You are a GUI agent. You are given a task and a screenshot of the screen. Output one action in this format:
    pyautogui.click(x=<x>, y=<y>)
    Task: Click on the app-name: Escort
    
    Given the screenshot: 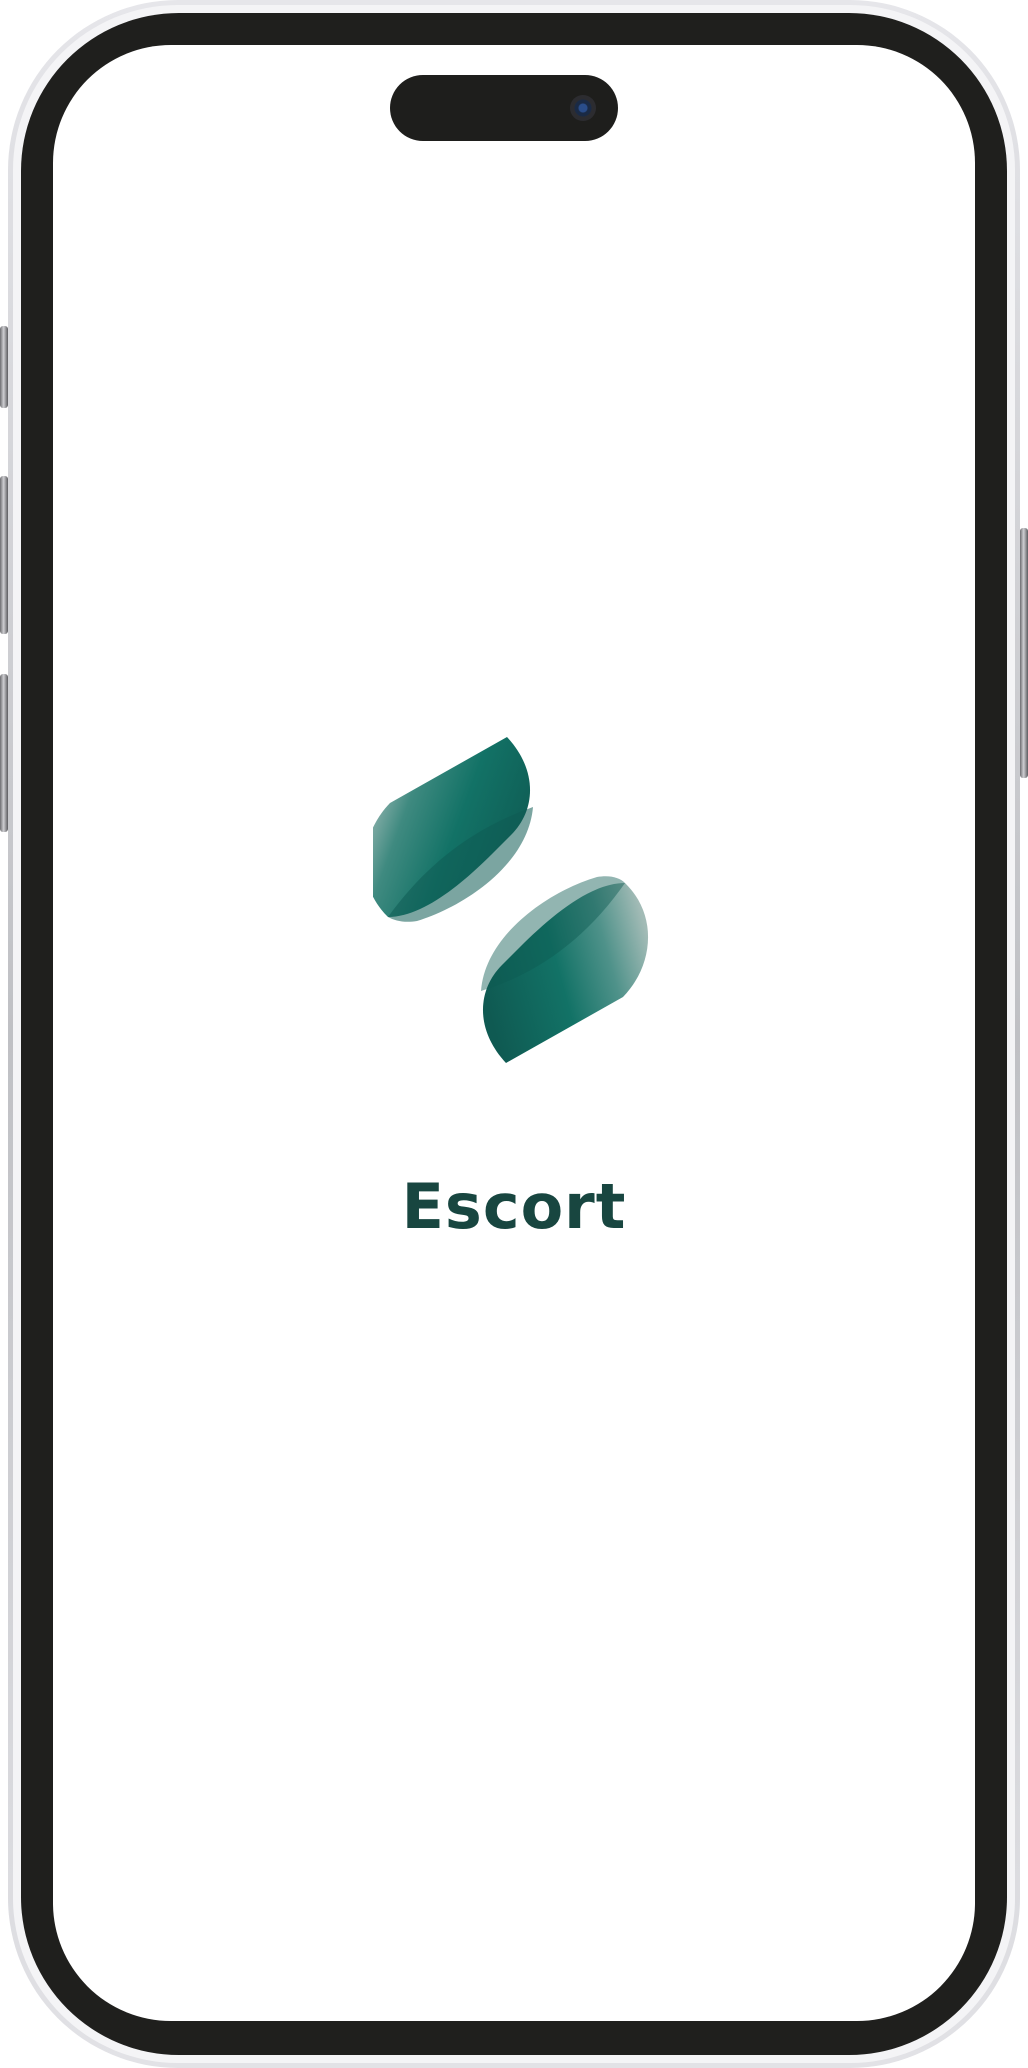 What is the action you would take?
    pyautogui.click(x=514, y=1206)
    